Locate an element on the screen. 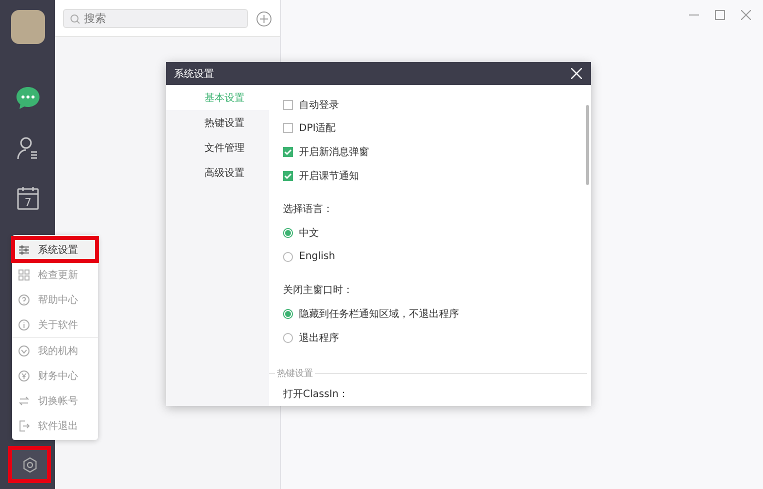  chevron-circle-icon is located at coordinates (24, 350).